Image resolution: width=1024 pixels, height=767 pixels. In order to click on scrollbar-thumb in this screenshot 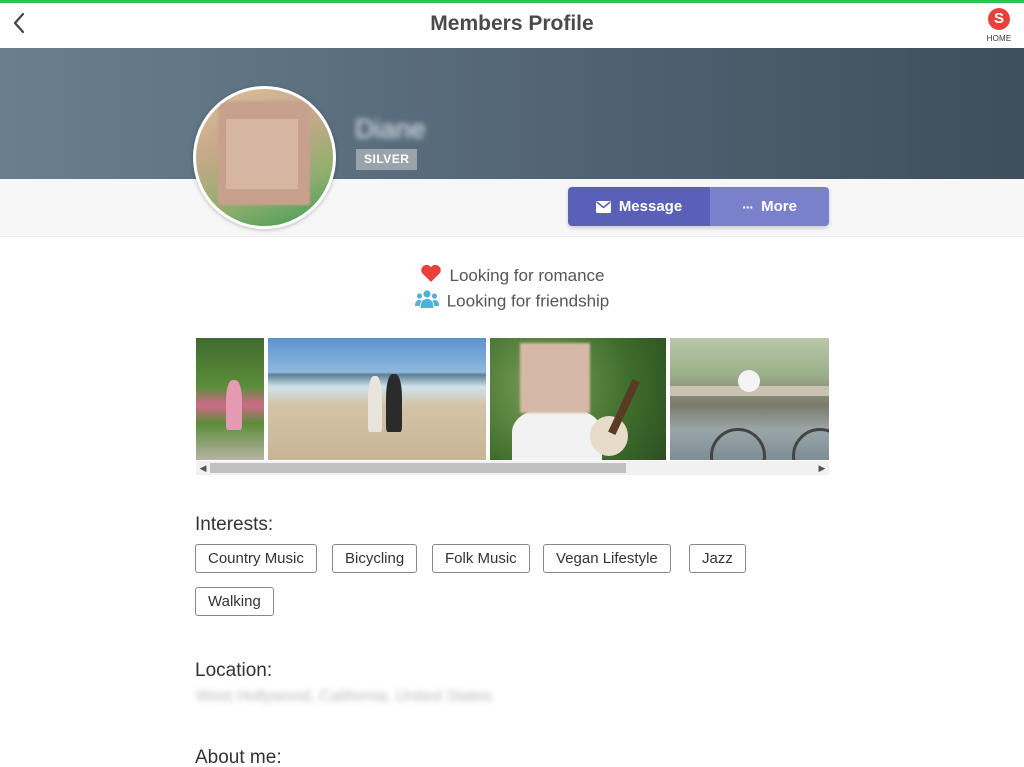, I will do `click(418, 468)`.